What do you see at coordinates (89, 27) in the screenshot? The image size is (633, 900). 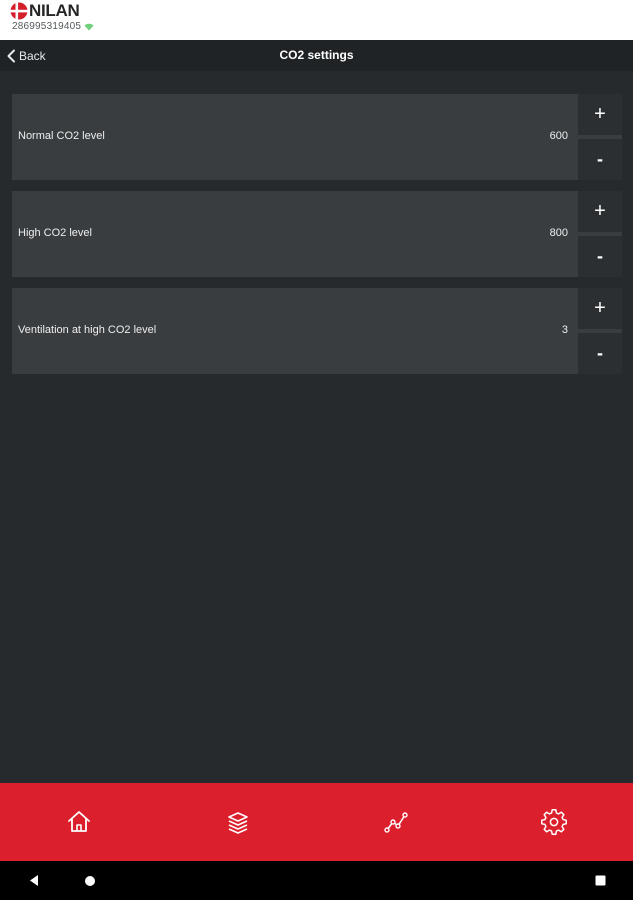 I see `wifi-icon` at bounding box center [89, 27].